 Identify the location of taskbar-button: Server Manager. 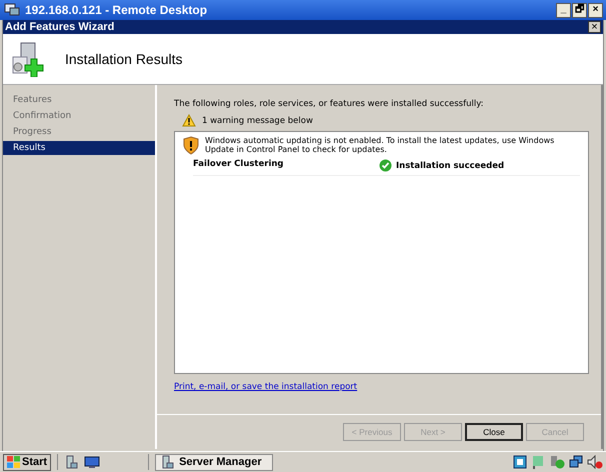
(214, 462).